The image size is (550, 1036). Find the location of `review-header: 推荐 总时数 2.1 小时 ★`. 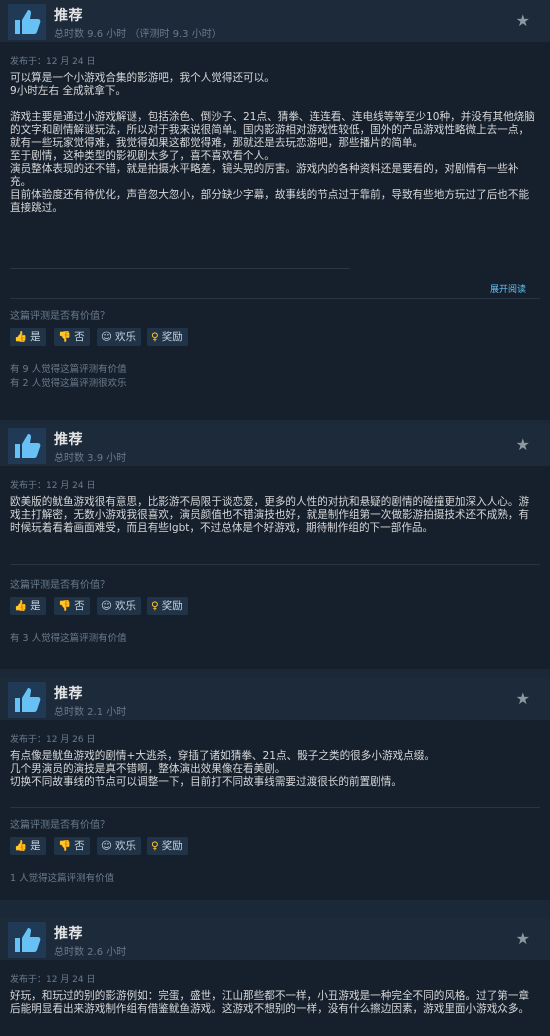

review-header: 推荐 总时数 2.1 小时 ★ is located at coordinates (275, 699).